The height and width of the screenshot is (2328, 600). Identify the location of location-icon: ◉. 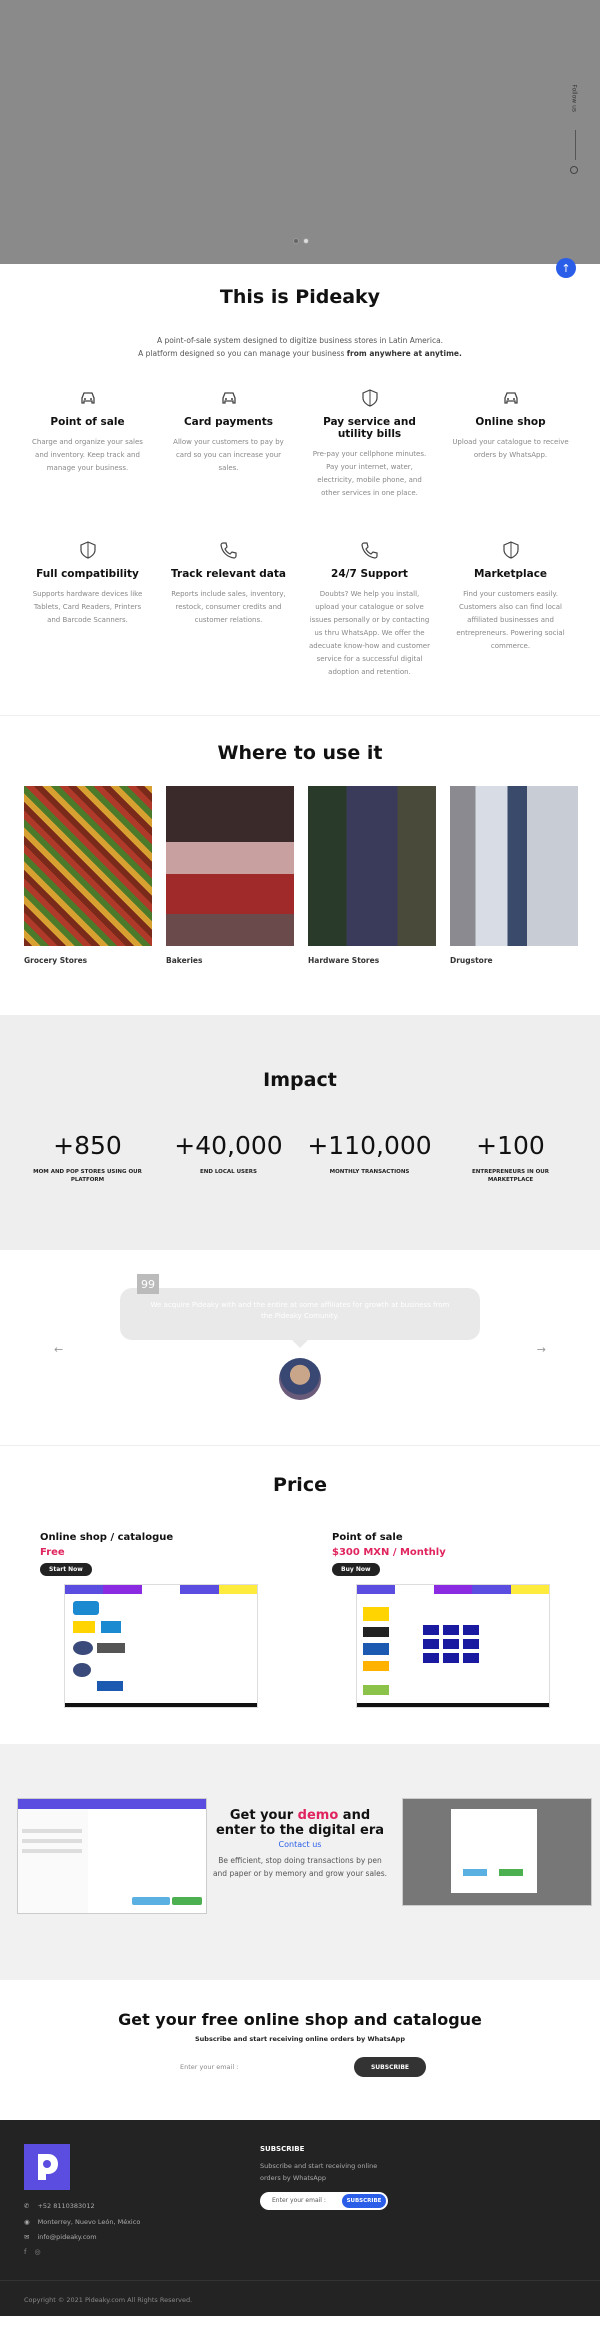
(27, 2222).